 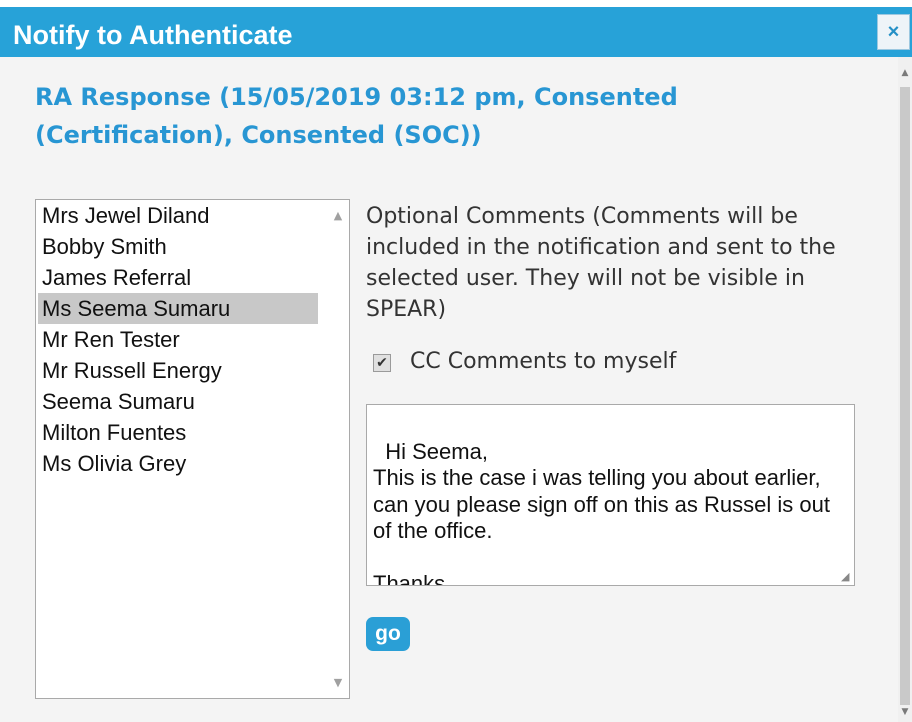 I want to click on cc-comments-checkbox: ✔, so click(x=382, y=363).